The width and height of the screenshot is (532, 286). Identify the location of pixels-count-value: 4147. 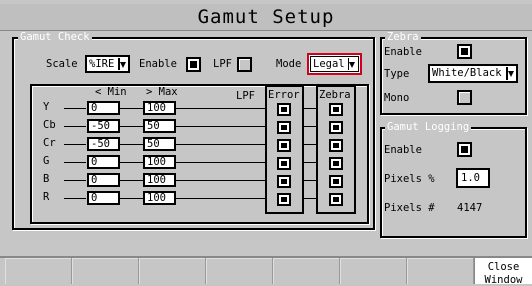
(470, 208).